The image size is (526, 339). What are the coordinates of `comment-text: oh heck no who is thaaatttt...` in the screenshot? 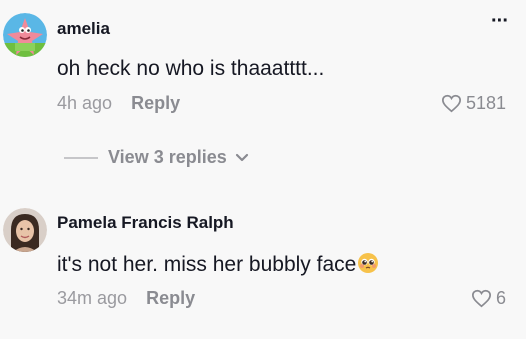 It's located at (191, 68).